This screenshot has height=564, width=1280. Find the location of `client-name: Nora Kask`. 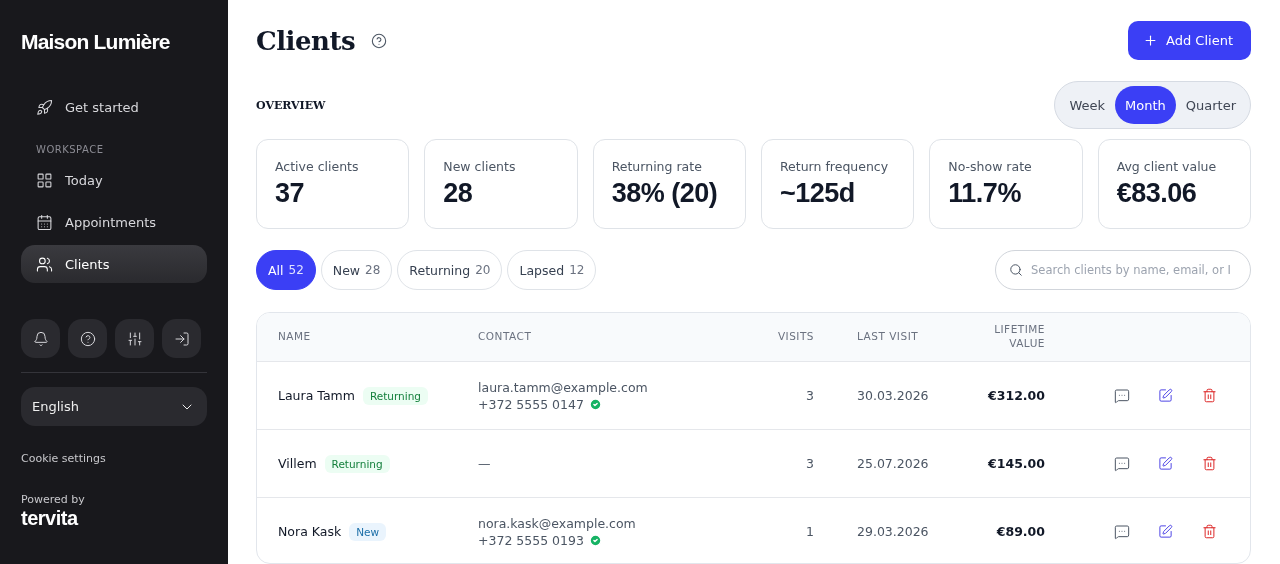

client-name: Nora Kask is located at coordinates (310, 531).